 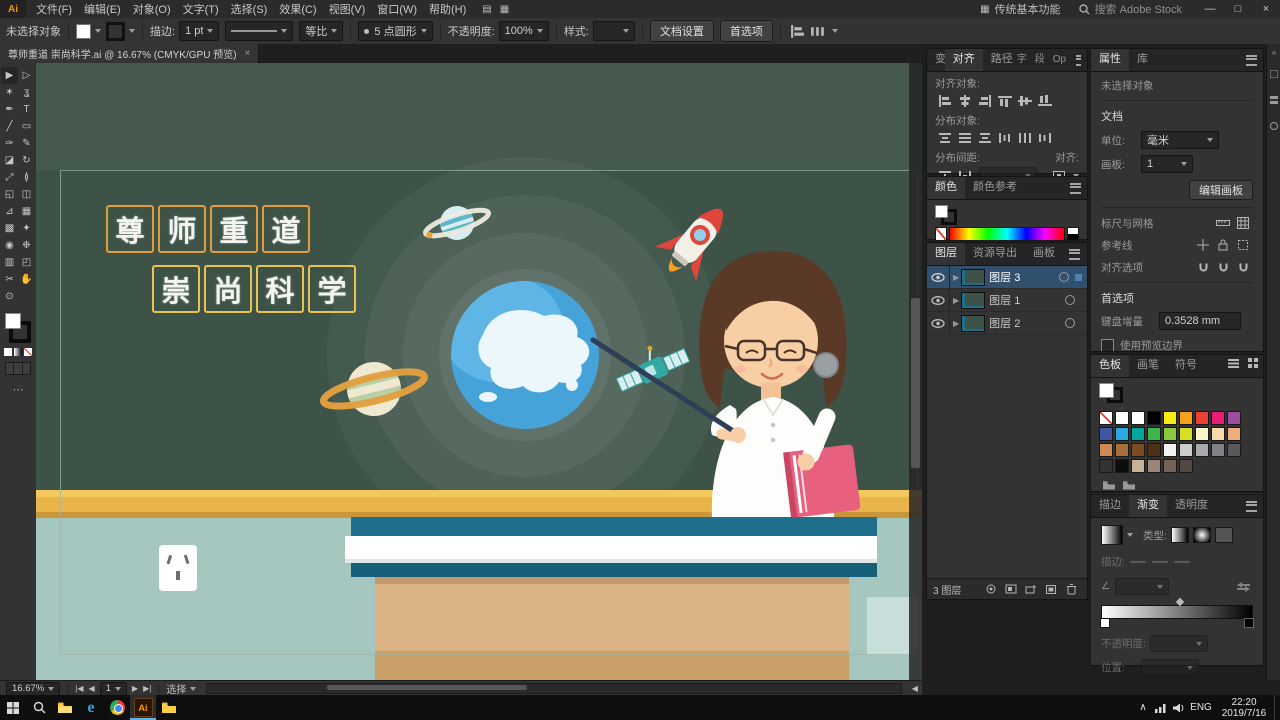 What do you see at coordinates (611, 598) in the screenshot?
I see `desk` at bounding box center [611, 598].